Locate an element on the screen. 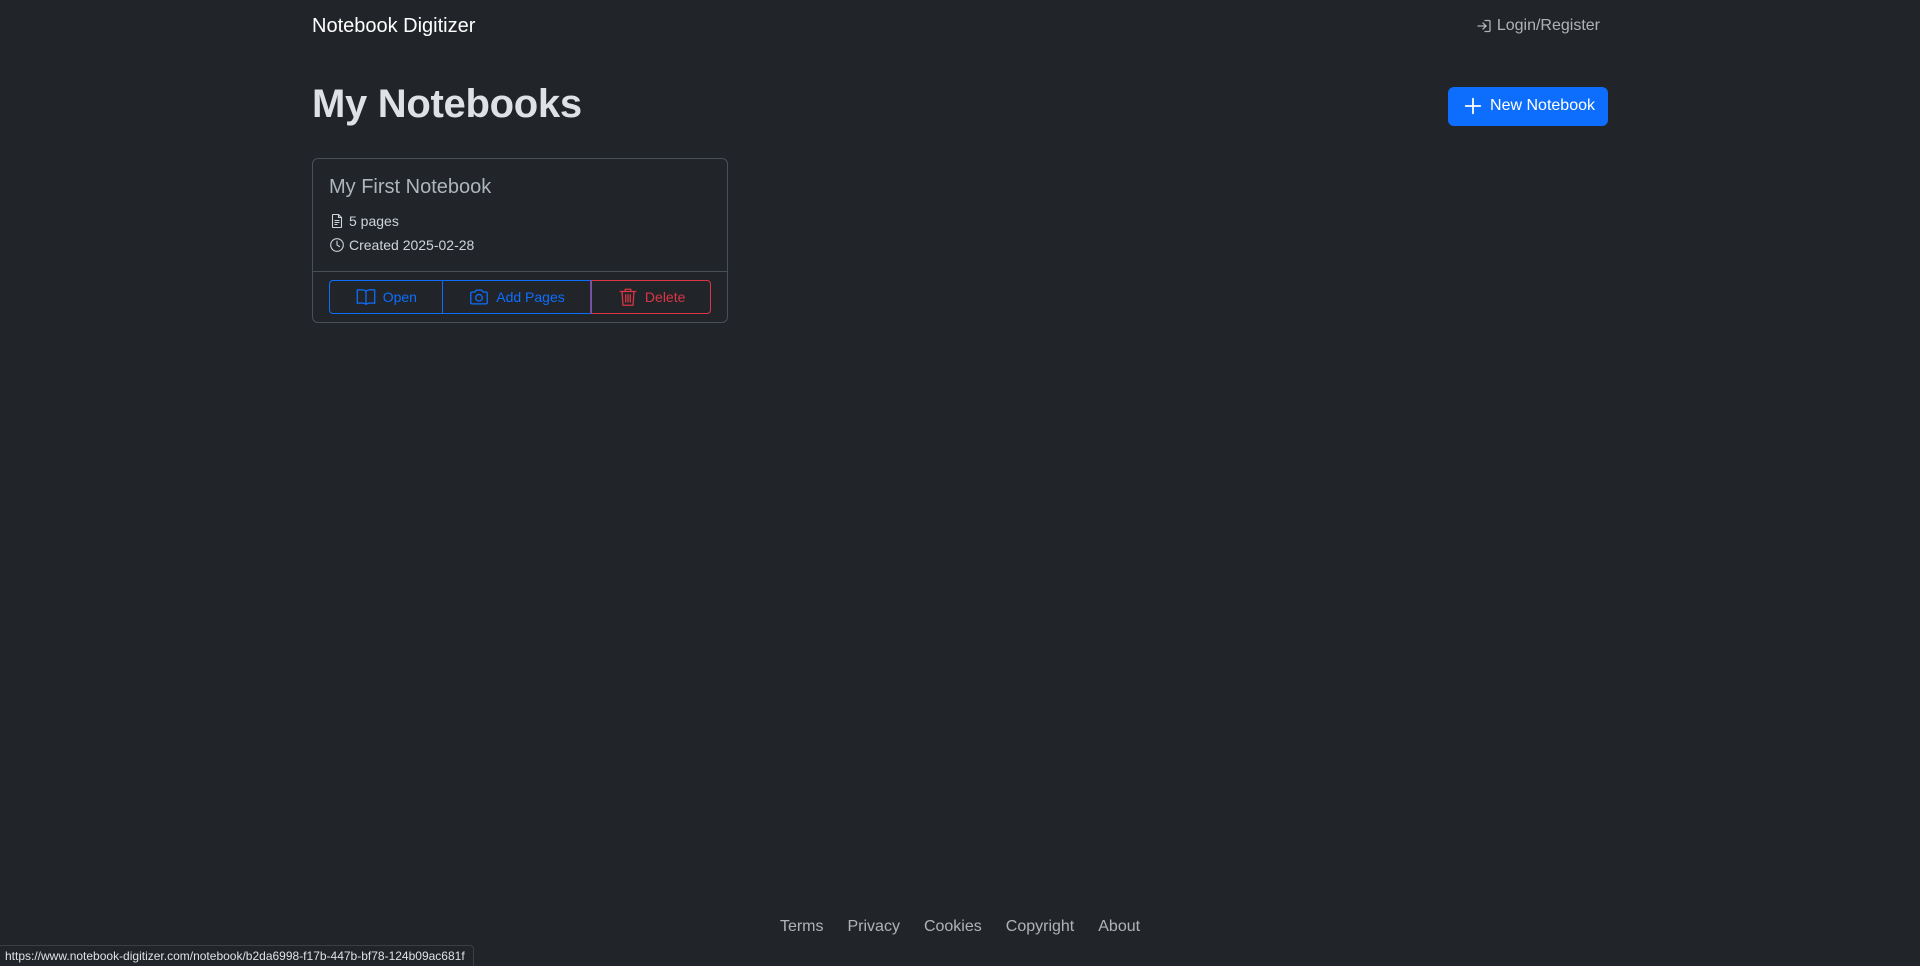 This screenshot has height=966, width=1920. login-register-link: Login/Register is located at coordinates (1538, 26).